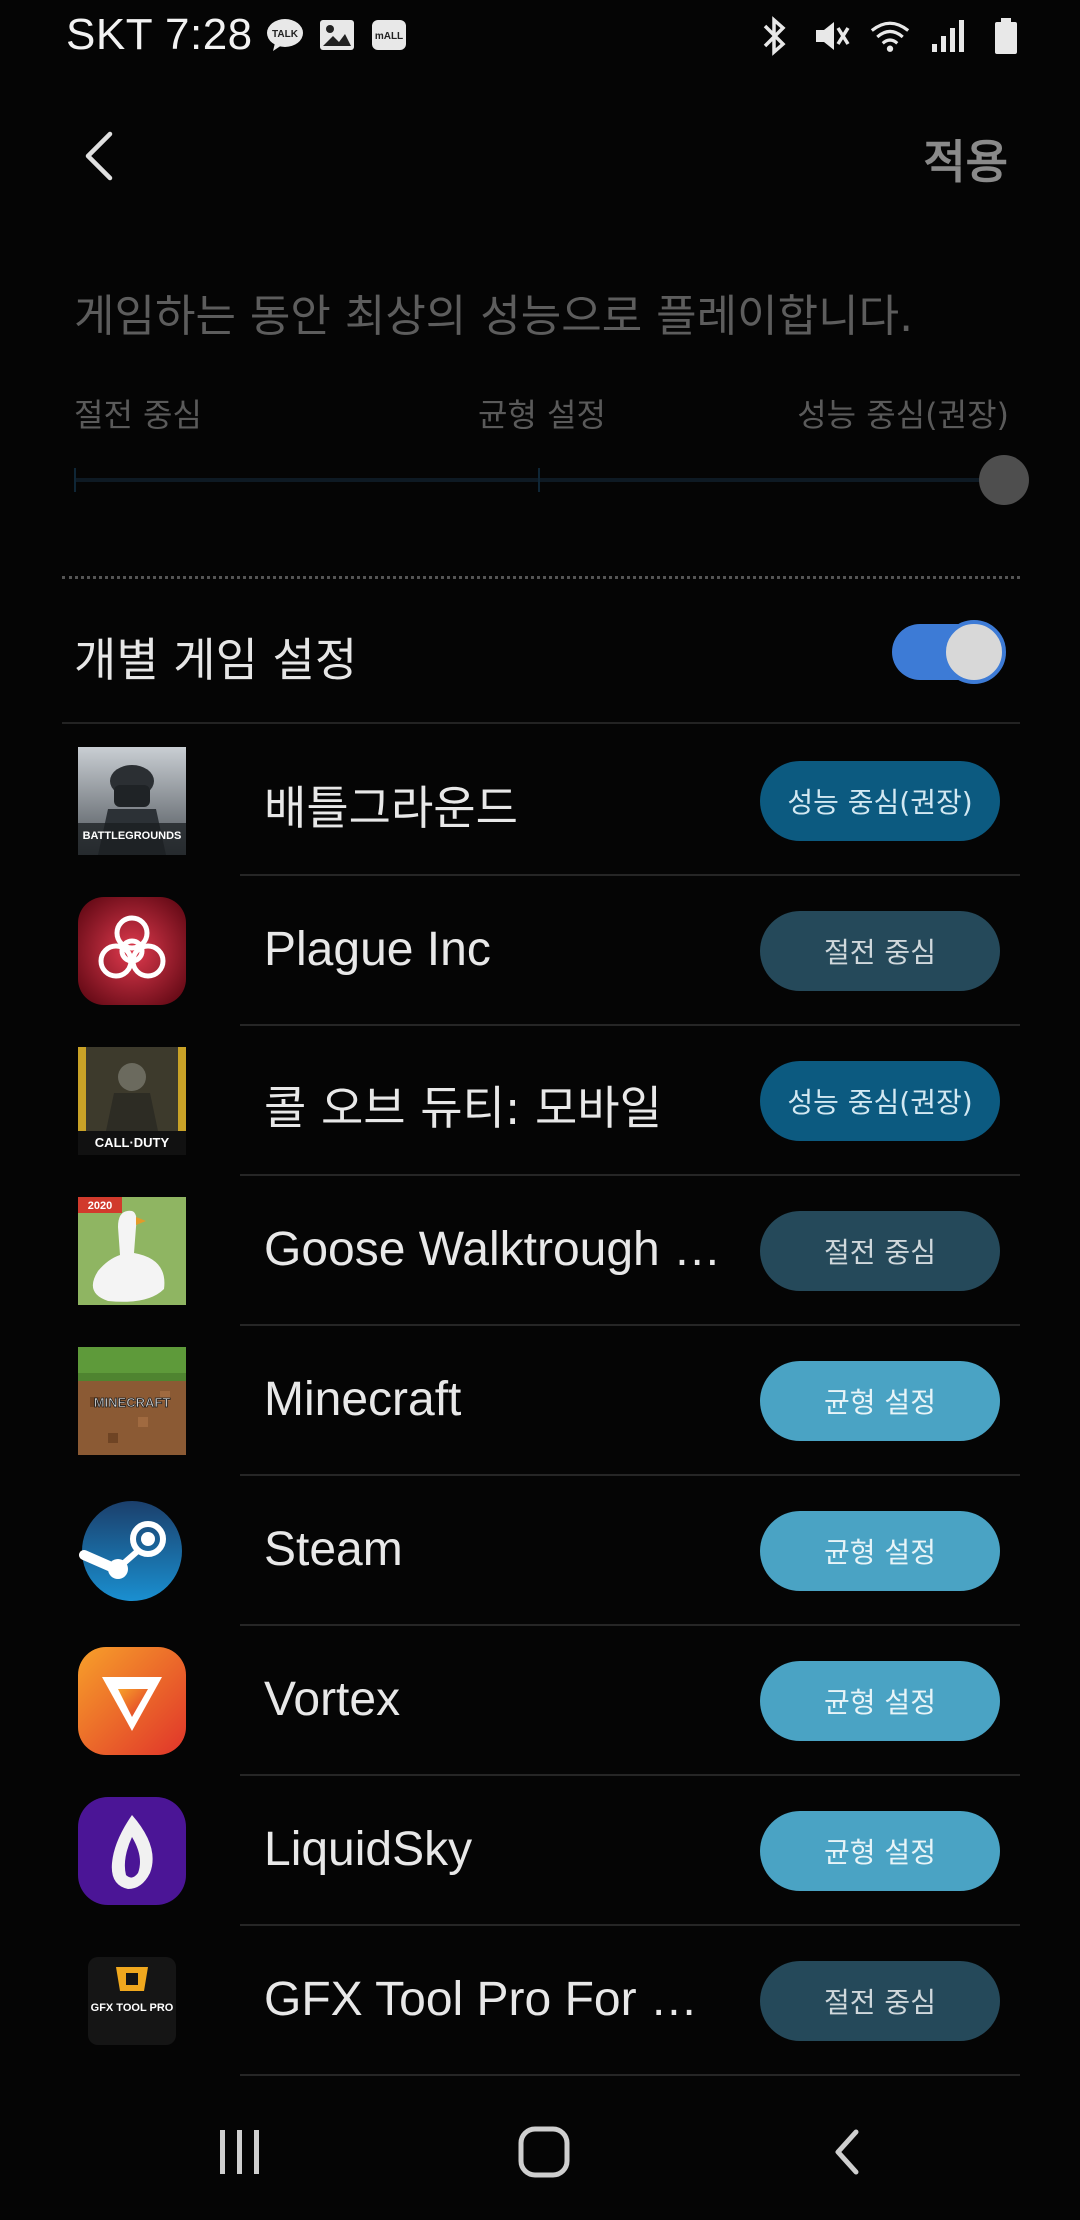  Describe the element at coordinates (541, 577) in the screenshot. I see `divider` at that location.